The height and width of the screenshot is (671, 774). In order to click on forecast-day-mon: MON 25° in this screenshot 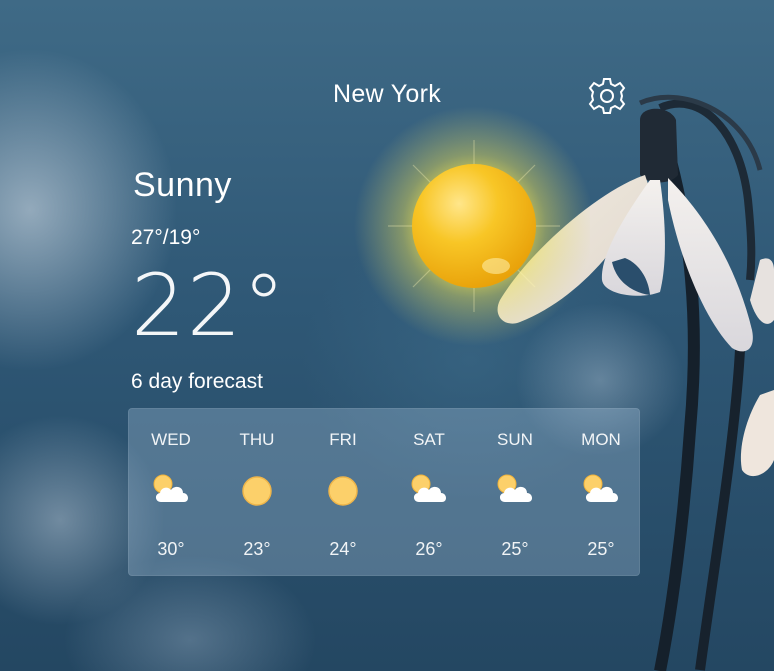, I will do `click(601, 492)`.